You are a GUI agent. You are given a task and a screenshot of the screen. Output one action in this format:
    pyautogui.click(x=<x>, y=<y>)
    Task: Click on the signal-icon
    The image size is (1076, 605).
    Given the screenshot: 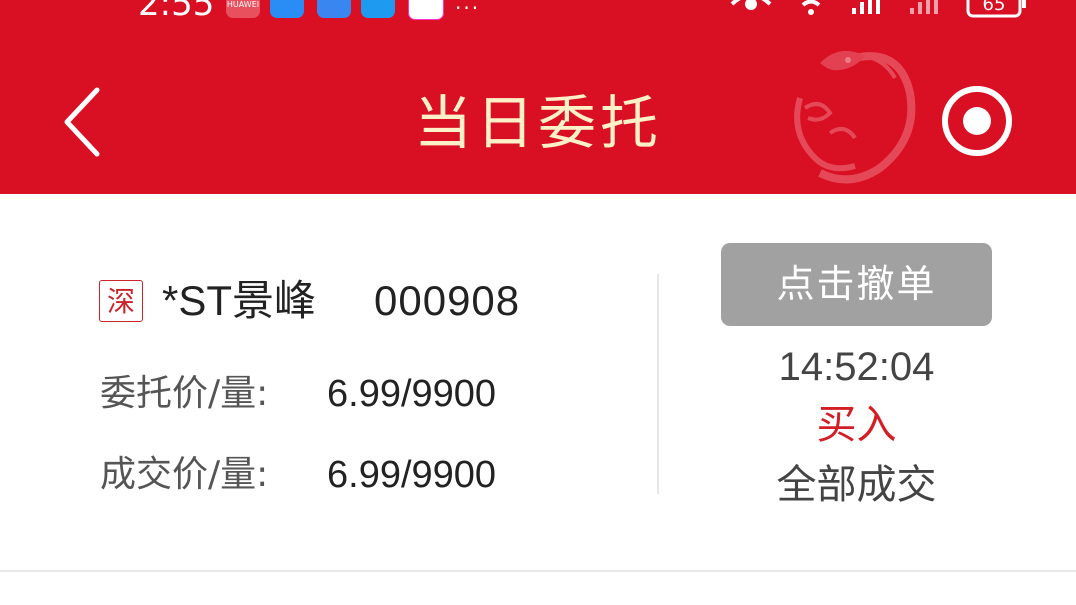 What is the action you would take?
    pyautogui.click(x=866, y=7)
    